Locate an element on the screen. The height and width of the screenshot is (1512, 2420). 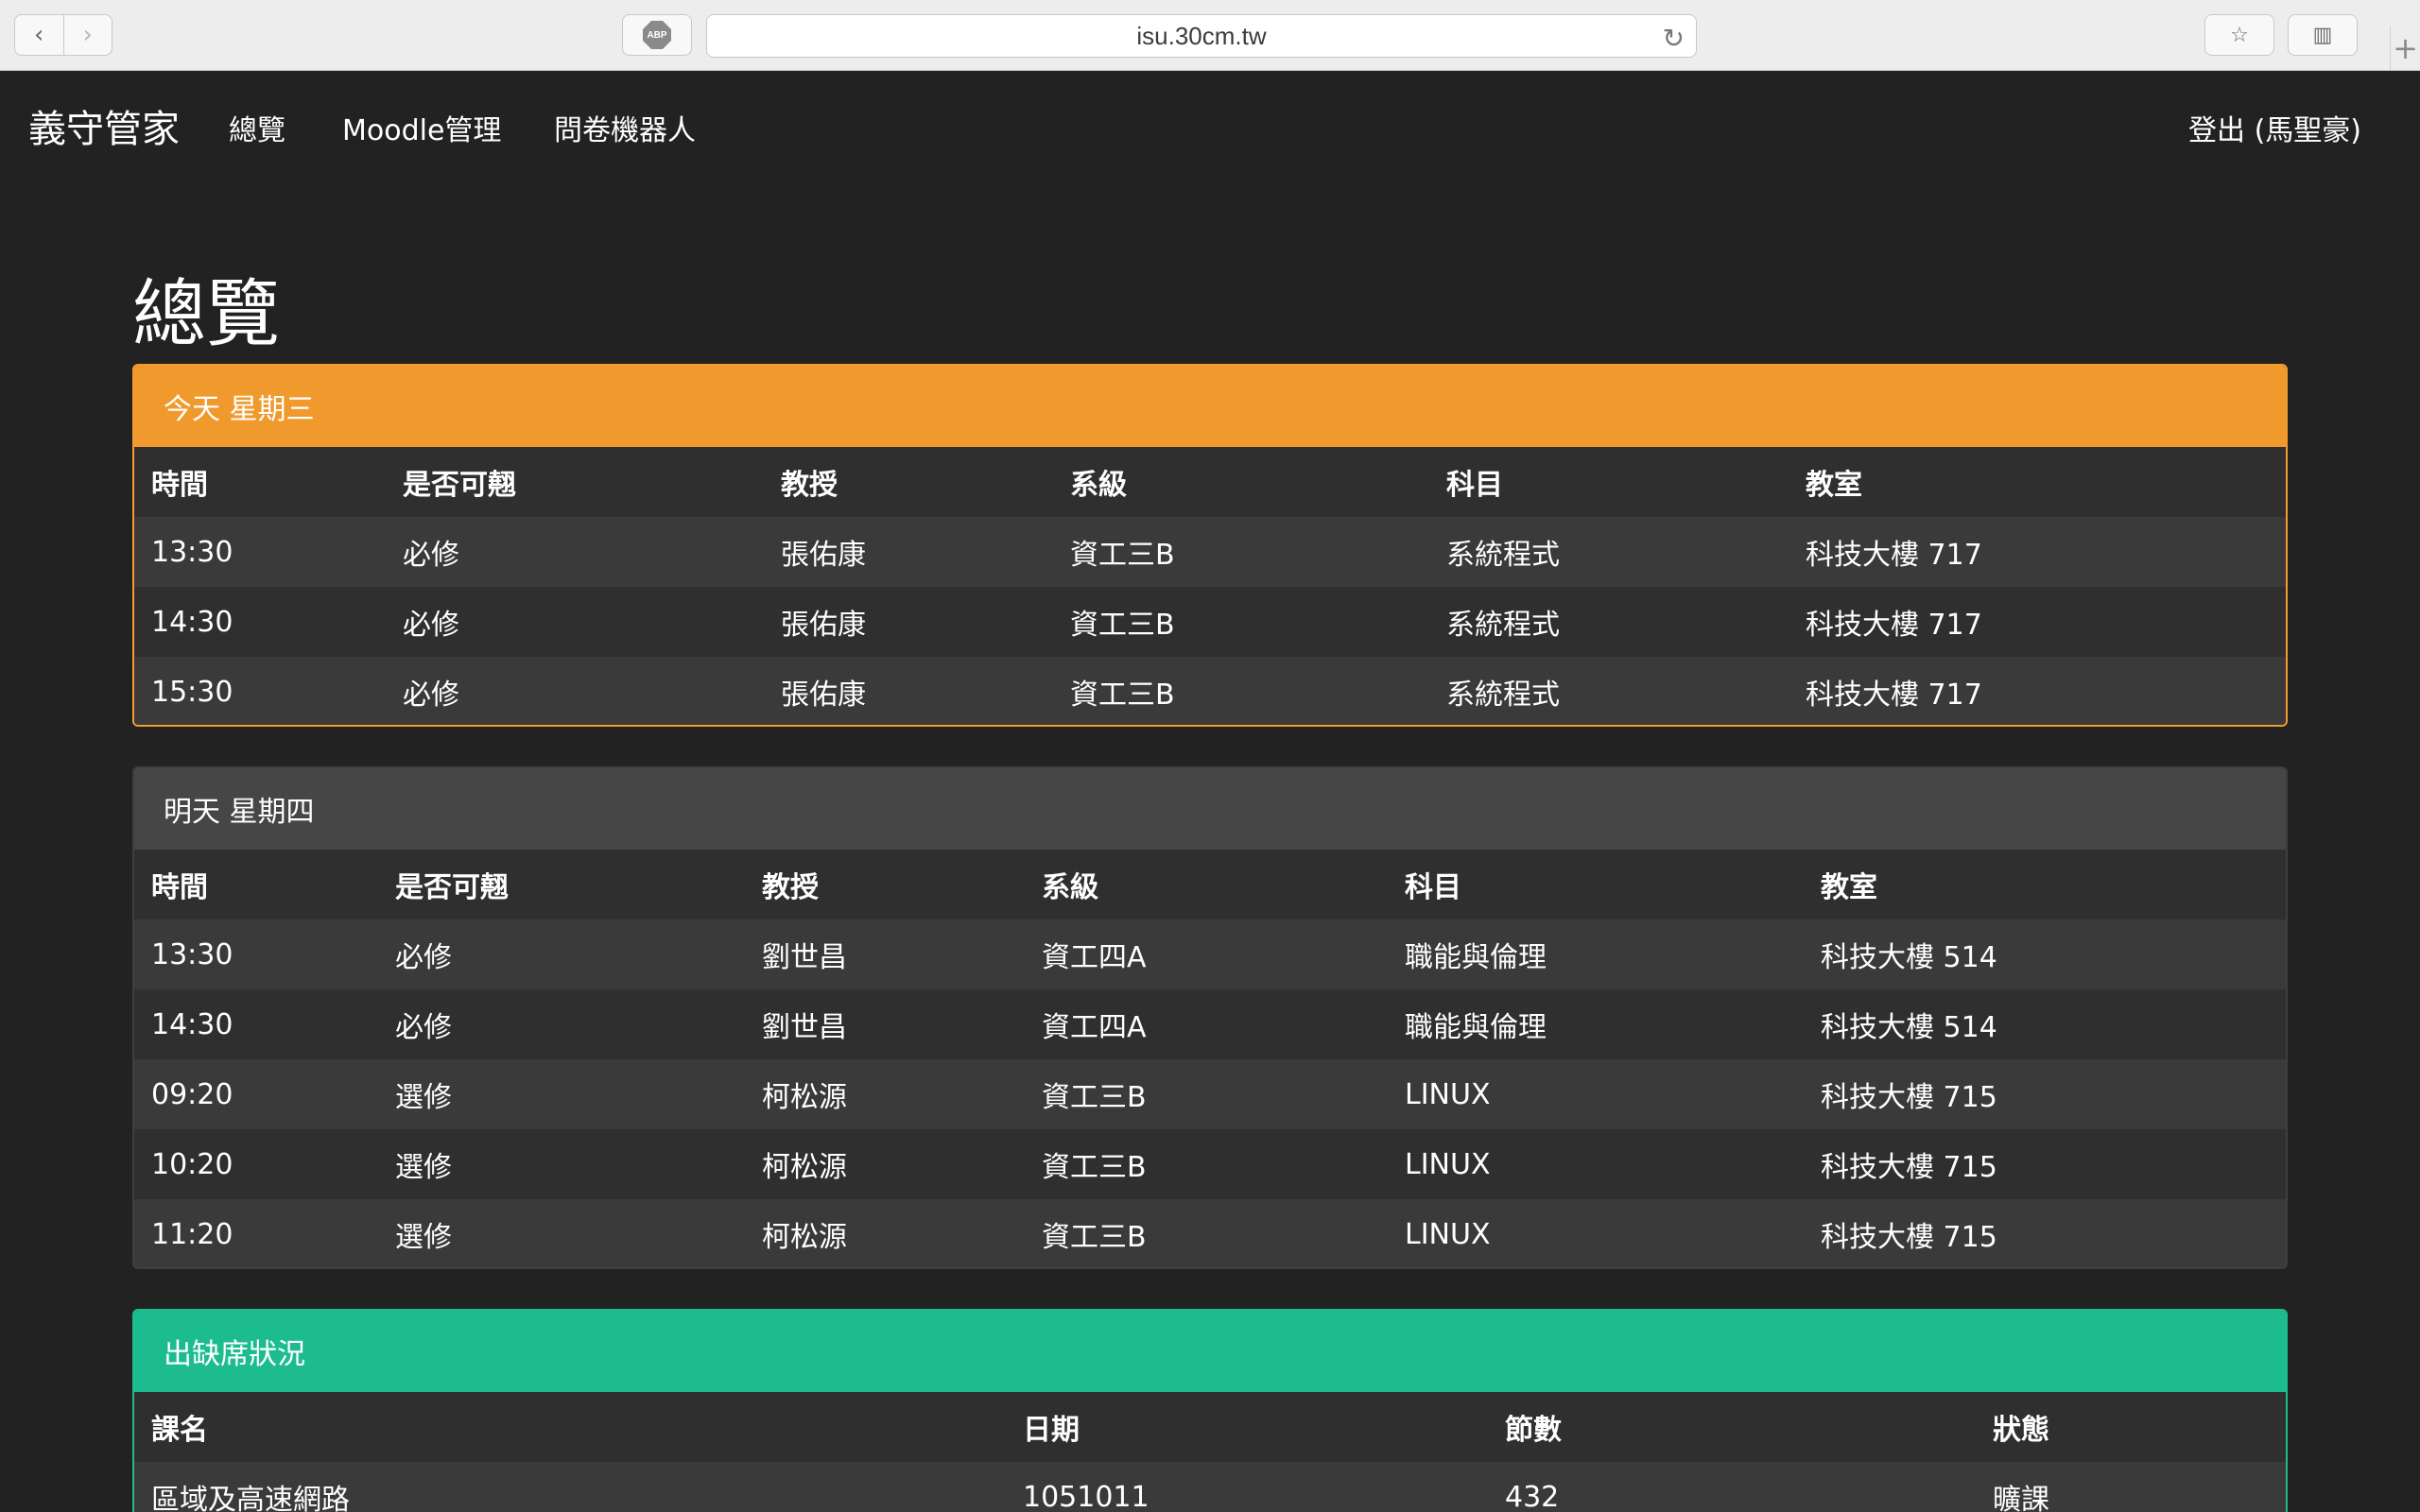
forward-button: › is located at coordinates (87, 35).